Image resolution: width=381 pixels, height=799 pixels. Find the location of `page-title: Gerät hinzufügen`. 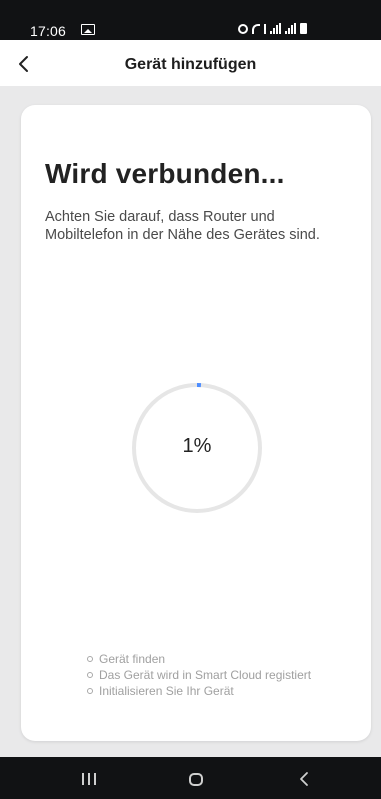

page-title: Gerät hinzufügen is located at coordinates (190, 64).